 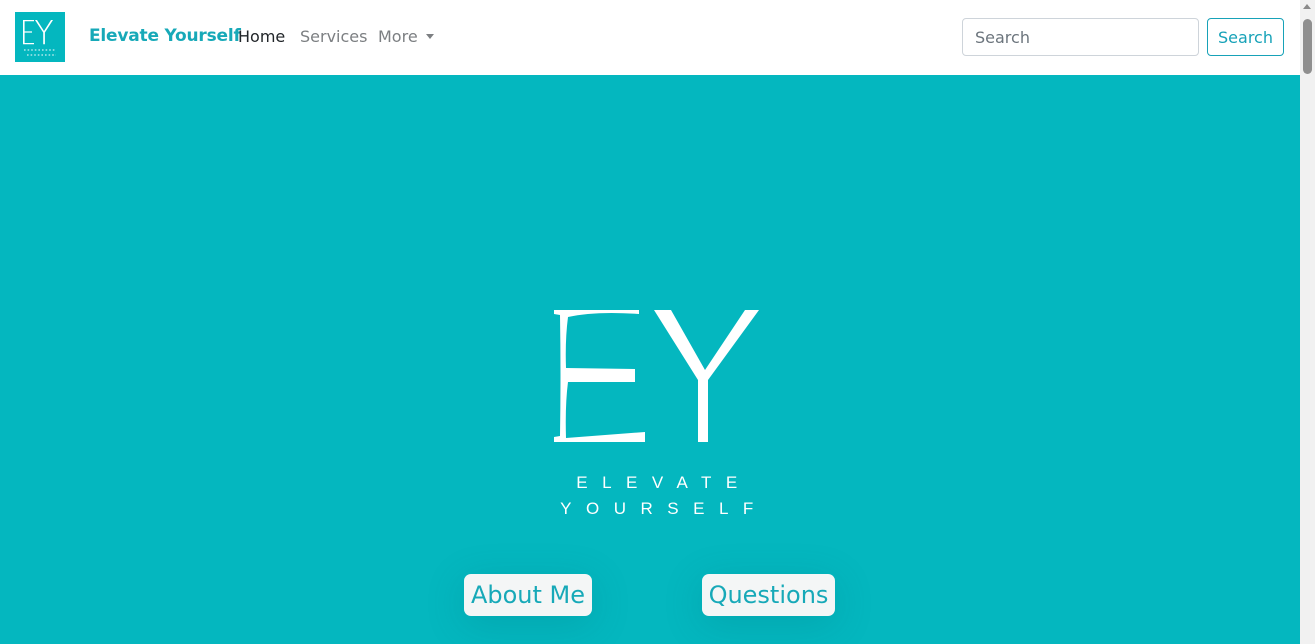 I want to click on ey-logo-icon, so click(x=39, y=38).